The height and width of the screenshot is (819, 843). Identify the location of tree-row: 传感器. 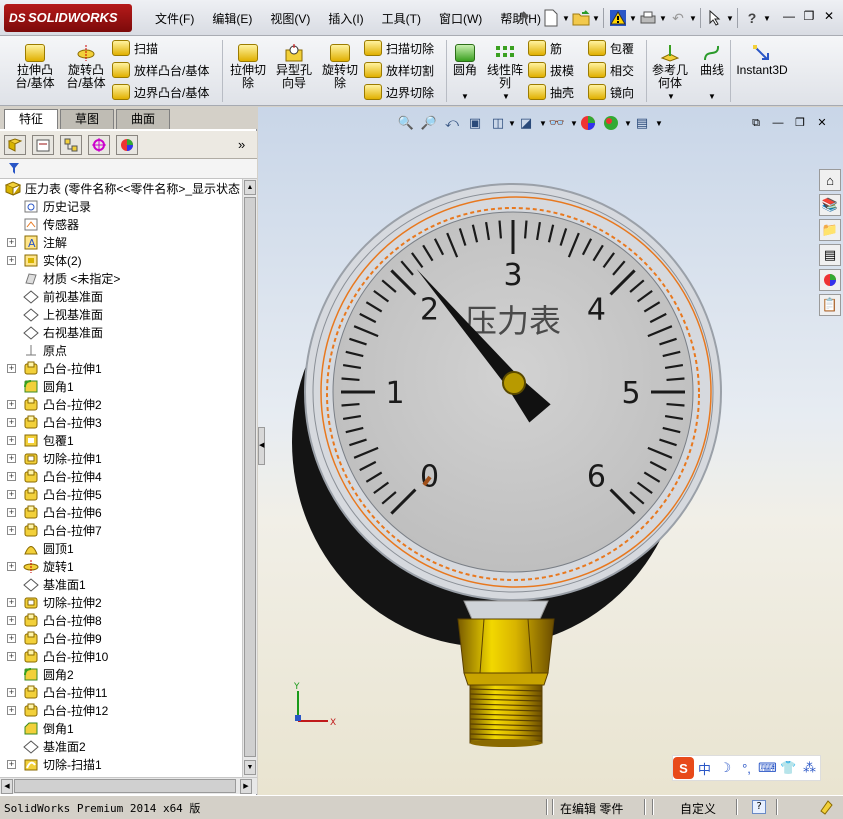
(120, 224).